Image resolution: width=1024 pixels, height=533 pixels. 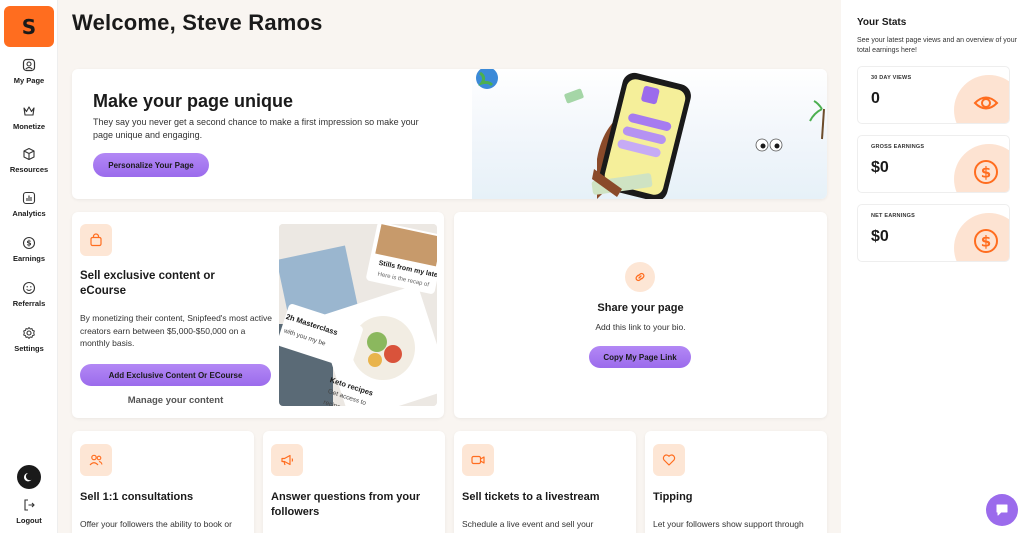 I want to click on user-square-icon, so click(x=29, y=65).